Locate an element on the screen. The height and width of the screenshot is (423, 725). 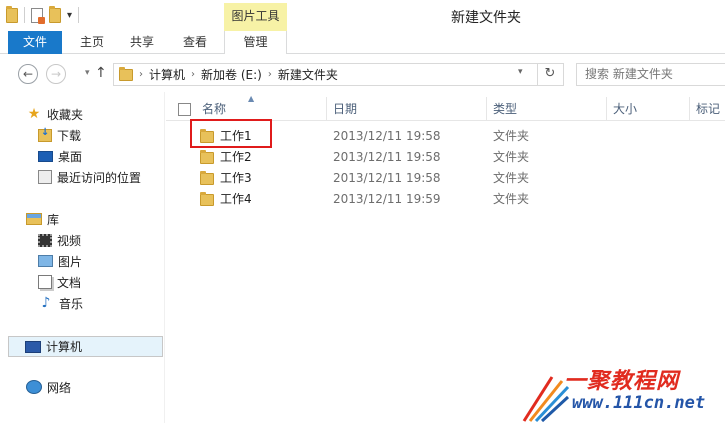
nav-item-music: ♪ 音乐 is located at coordinates (60, 303).